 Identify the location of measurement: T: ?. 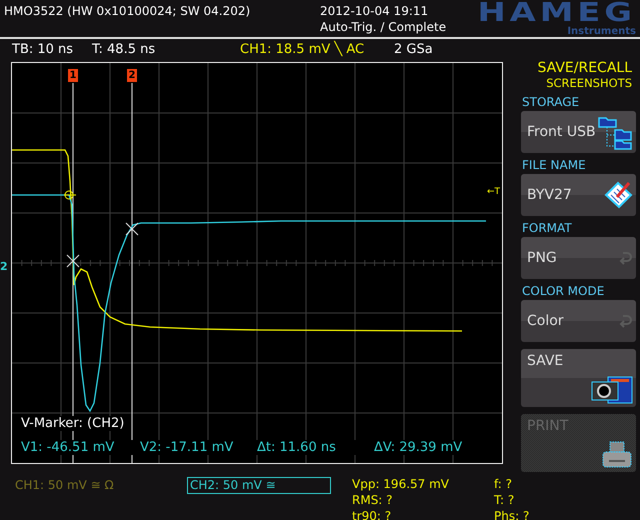
(505, 500).